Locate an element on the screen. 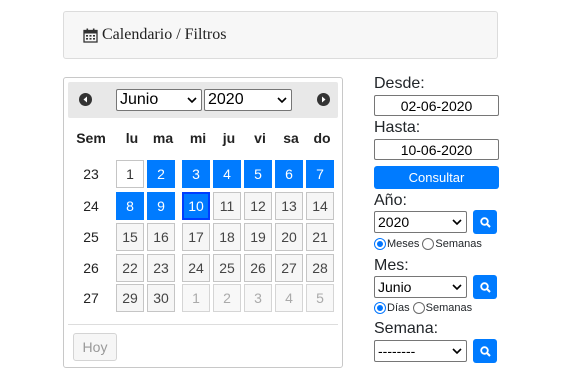  weekday-header-cell: ma is located at coordinates (163, 138).